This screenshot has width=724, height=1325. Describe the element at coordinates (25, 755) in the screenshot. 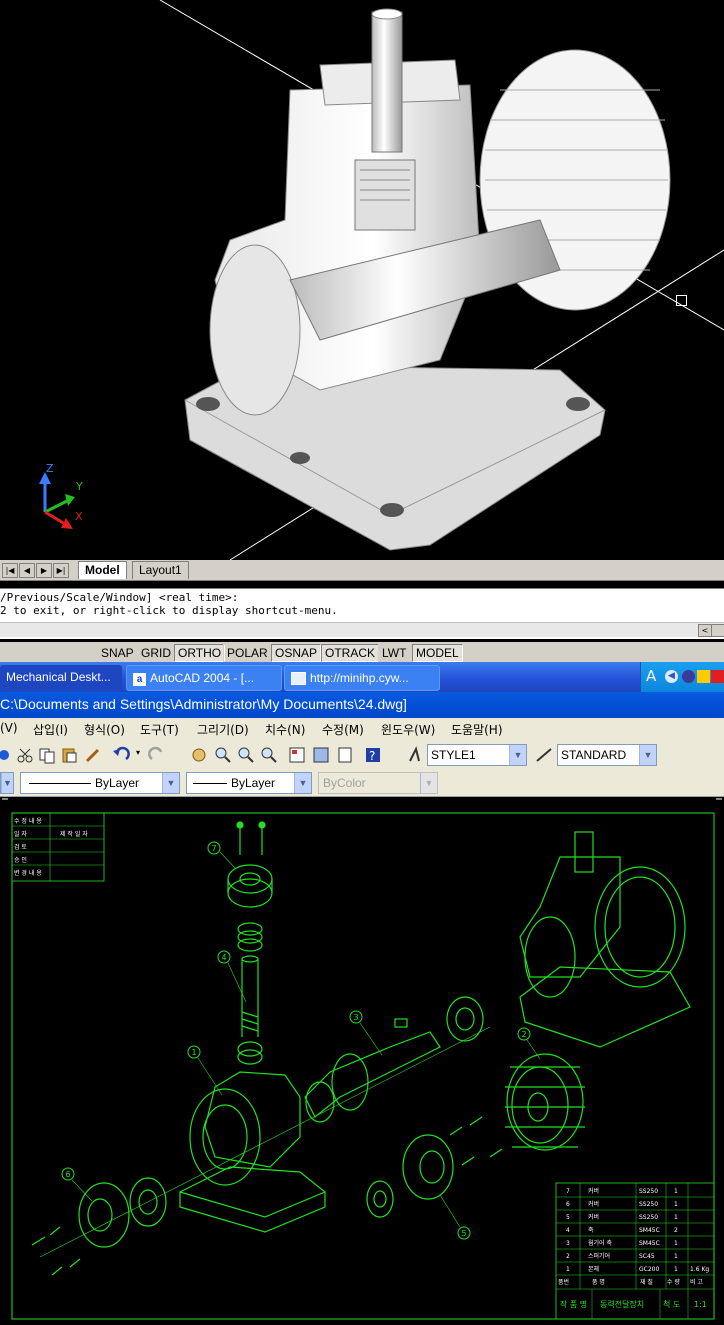

I see `cut-icon` at that location.